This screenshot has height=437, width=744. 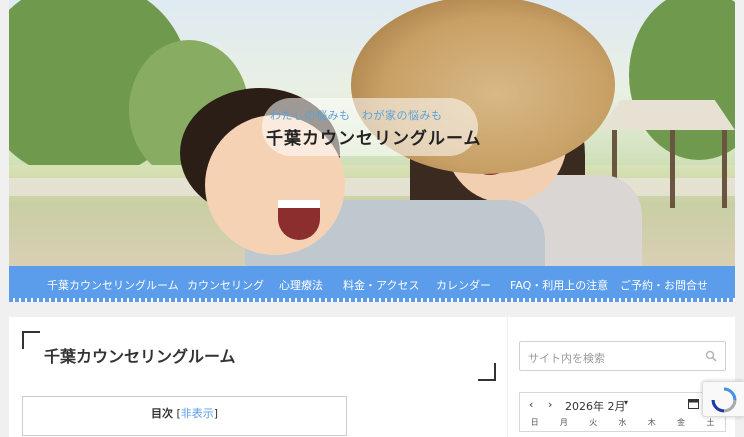 I want to click on calendar-widget: ‹ › 2026年 2月 ▾ 日 月 火 水 木 金 土, so click(x=622, y=412).